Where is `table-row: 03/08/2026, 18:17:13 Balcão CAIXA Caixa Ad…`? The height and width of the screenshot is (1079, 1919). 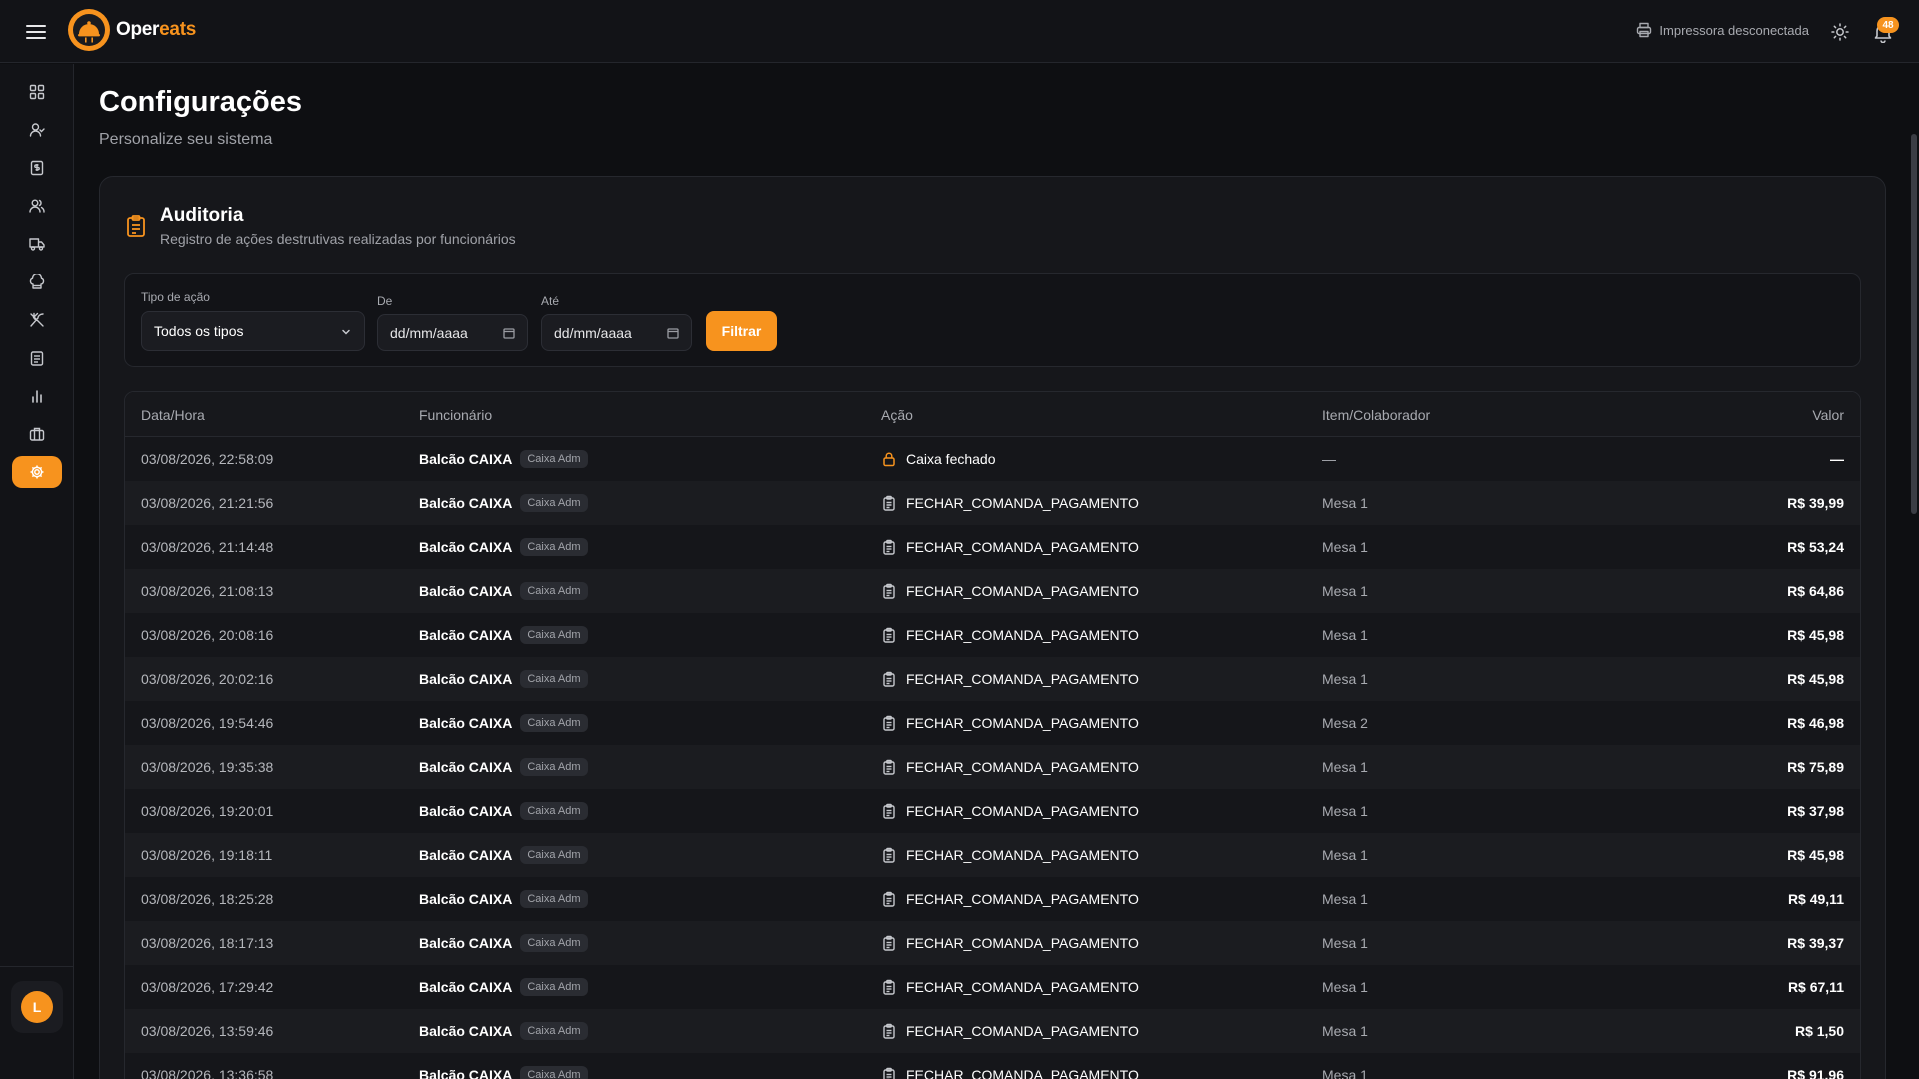
table-row: 03/08/2026, 18:17:13 Balcão CAIXA Caixa Ad… is located at coordinates (992, 943).